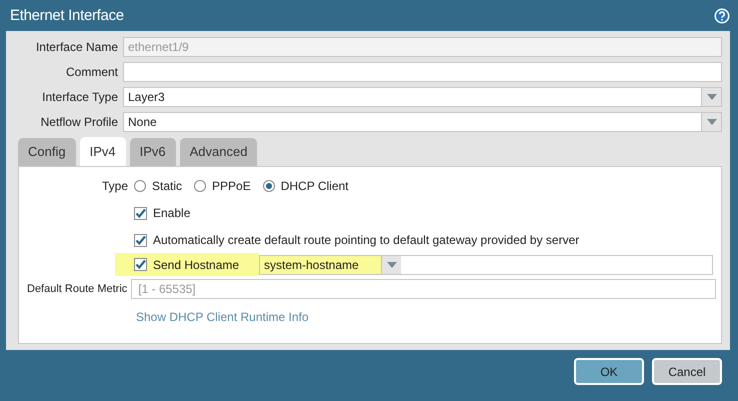  What do you see at coordinates (77, 289) in the screenshot?
I see `field-label: Default Route Metric` at bounding box center [77, 289].